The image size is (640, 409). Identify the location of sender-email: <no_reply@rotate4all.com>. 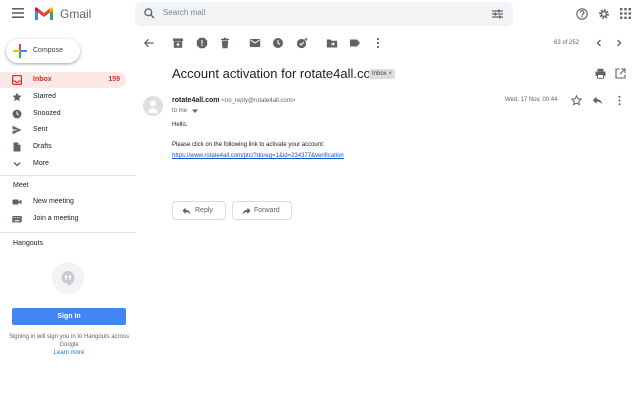
(258, 101).